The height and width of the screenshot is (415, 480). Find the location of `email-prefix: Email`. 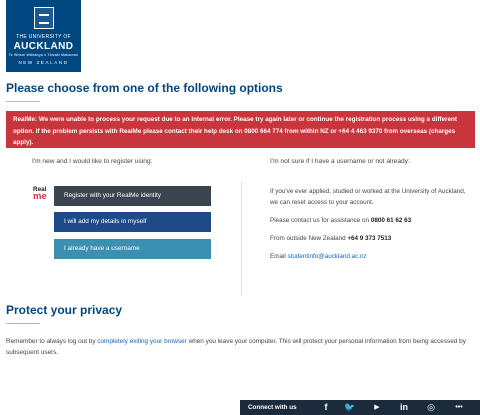

email-prefix: Email is located at coordinates (279, 256).